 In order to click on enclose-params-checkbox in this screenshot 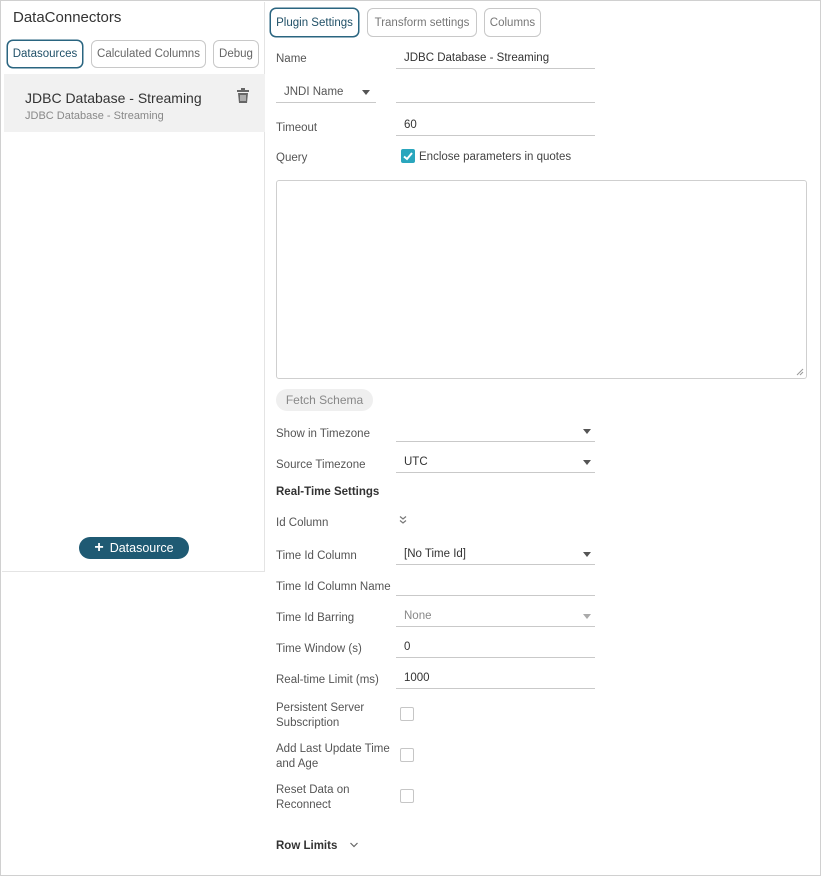, I will do `click(408, 156)`.